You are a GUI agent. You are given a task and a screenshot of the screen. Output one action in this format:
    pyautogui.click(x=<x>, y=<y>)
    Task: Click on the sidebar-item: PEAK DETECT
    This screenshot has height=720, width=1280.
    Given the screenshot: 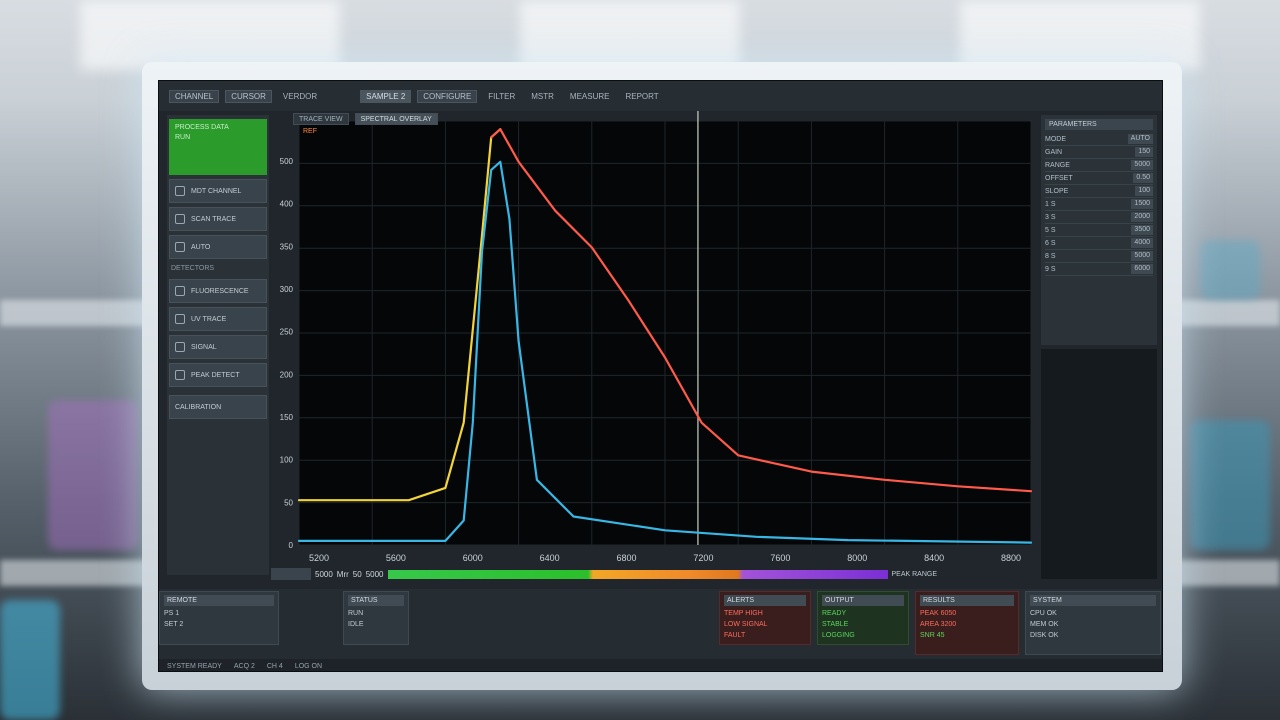 What is the action you would take?
    pyautogui.click(x=218, y=375)
    